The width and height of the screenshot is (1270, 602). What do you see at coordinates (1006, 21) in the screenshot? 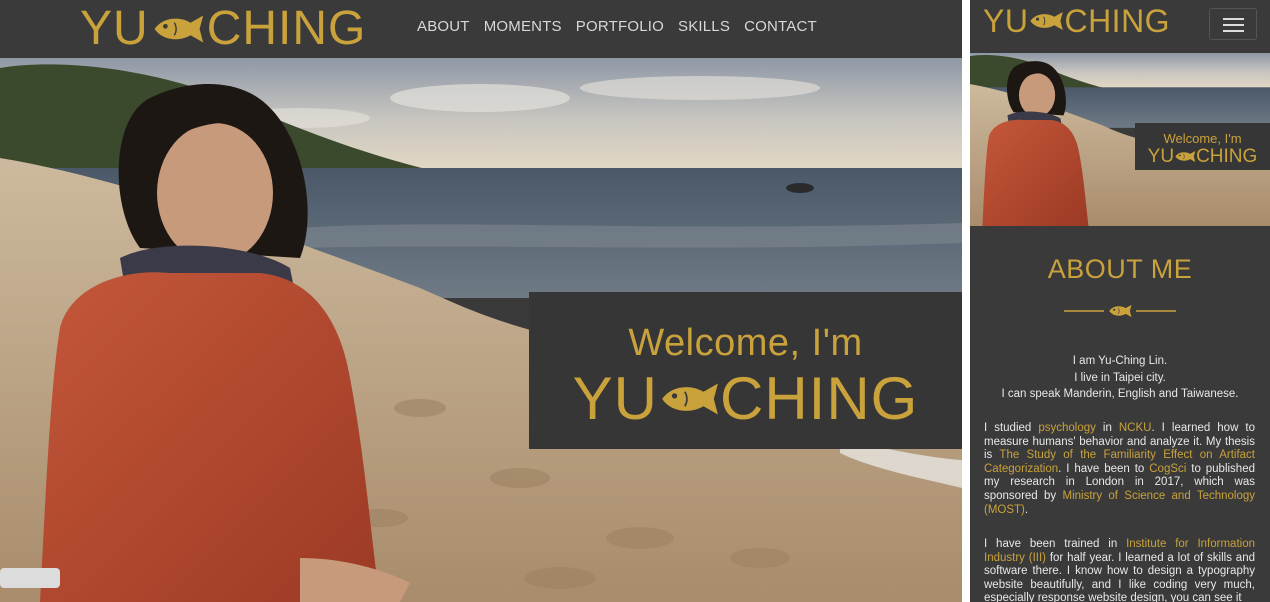
I see `mobile-brand-left: YU` at bounding box center [1006, 21].